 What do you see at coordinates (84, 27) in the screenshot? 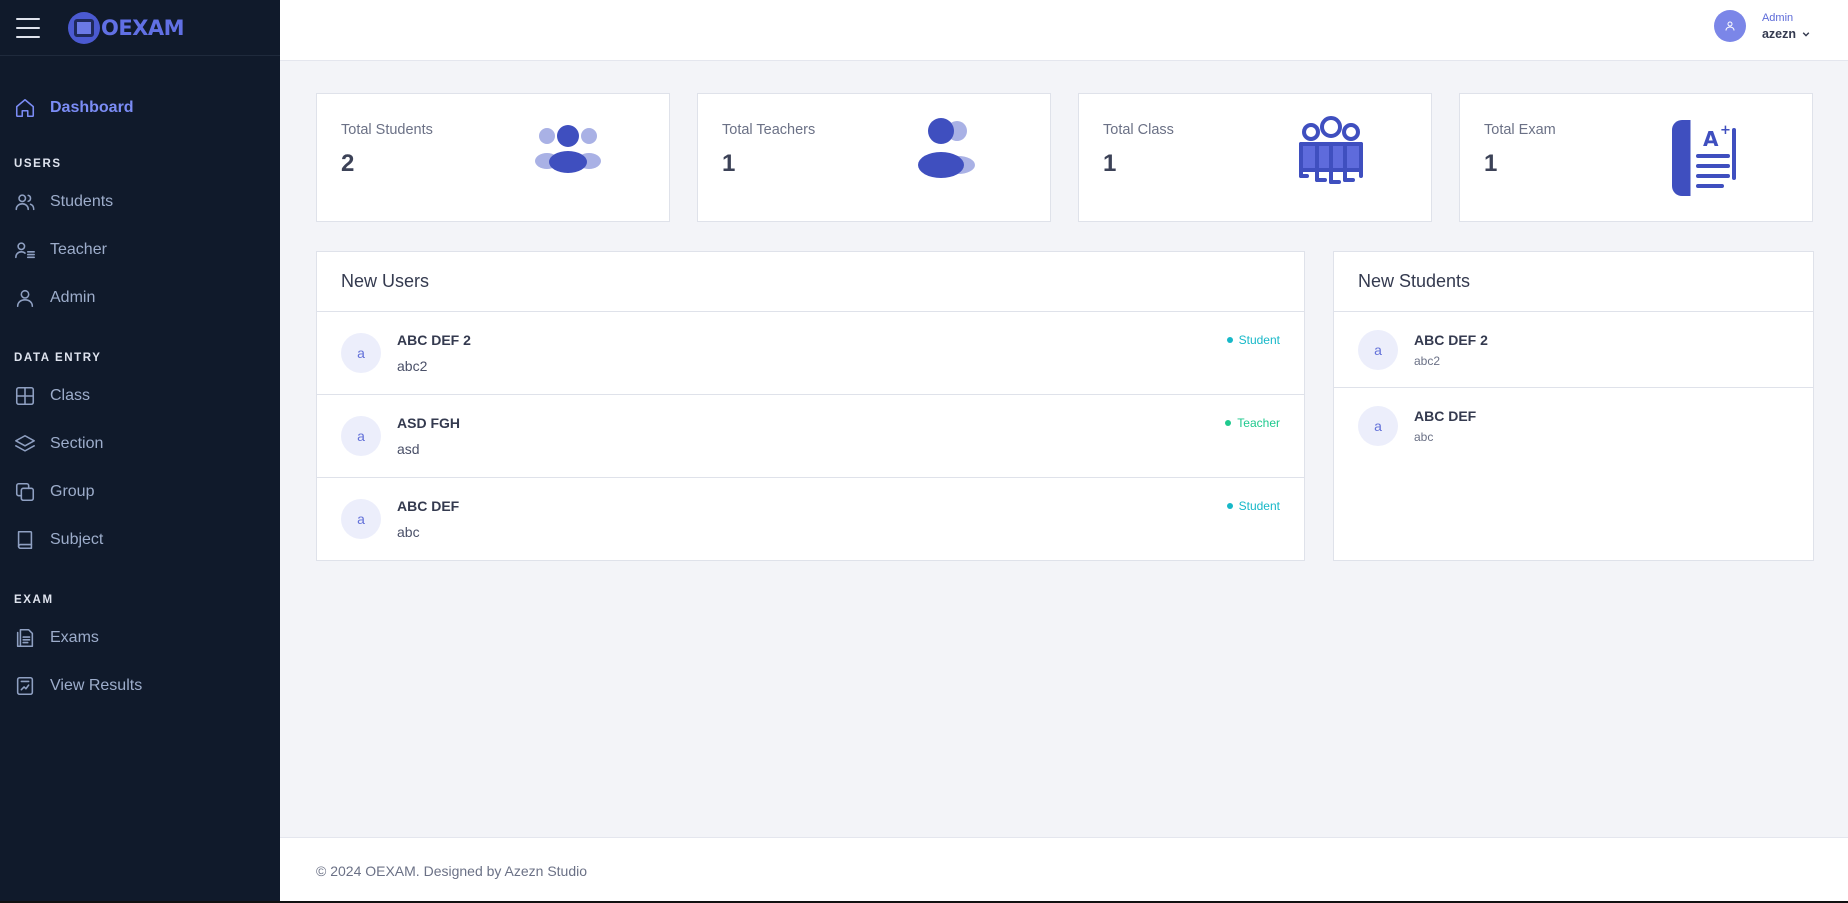
I see `logo-icon` at bounding box center [84, 27].